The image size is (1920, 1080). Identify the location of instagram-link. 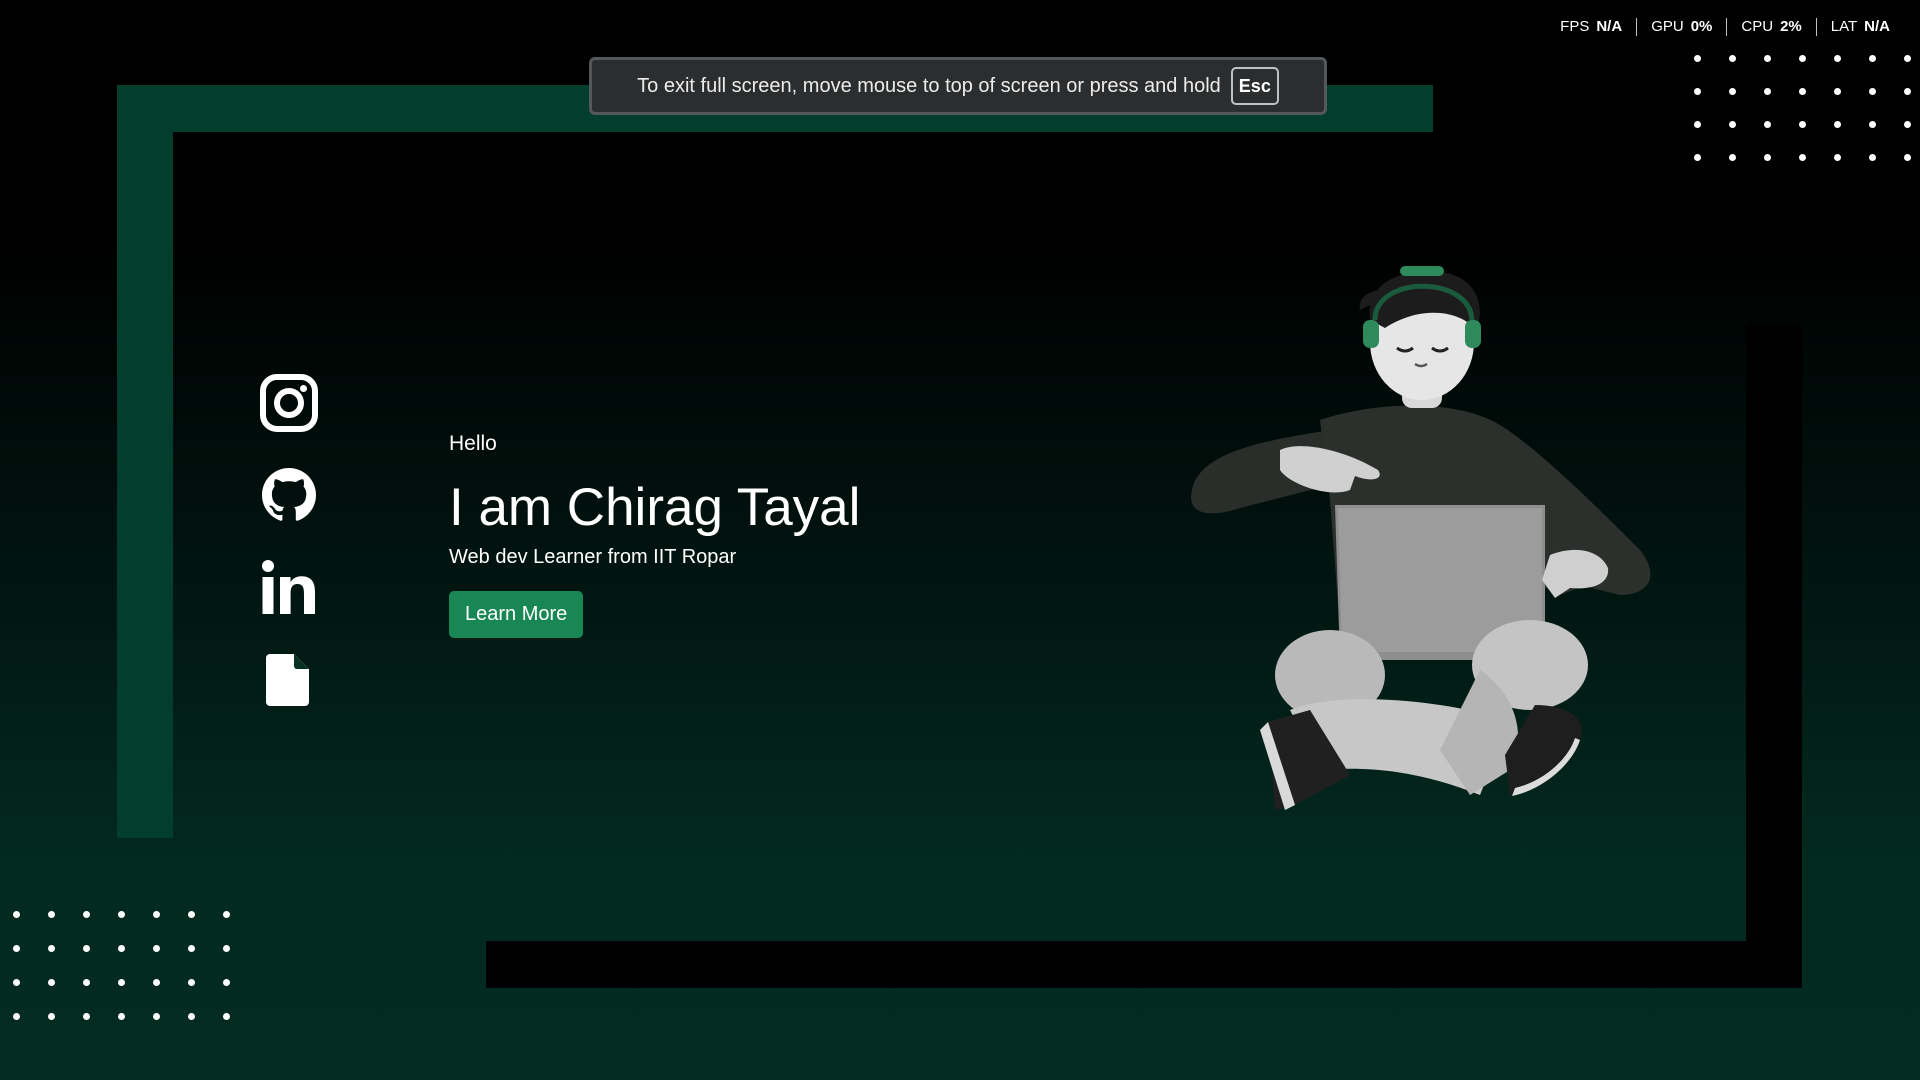
(289, 403).